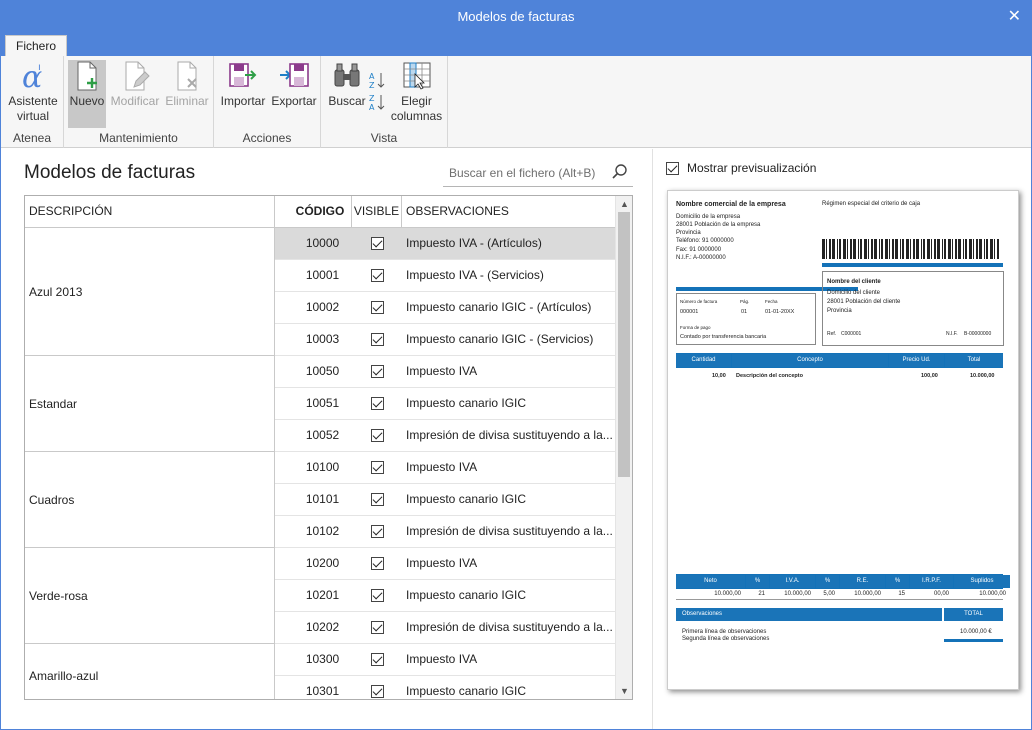 The height and width of the screenshot is (730, 1032). I want to click on search-input: Buscar en el fichero (Alt+B), so click(522, 173).